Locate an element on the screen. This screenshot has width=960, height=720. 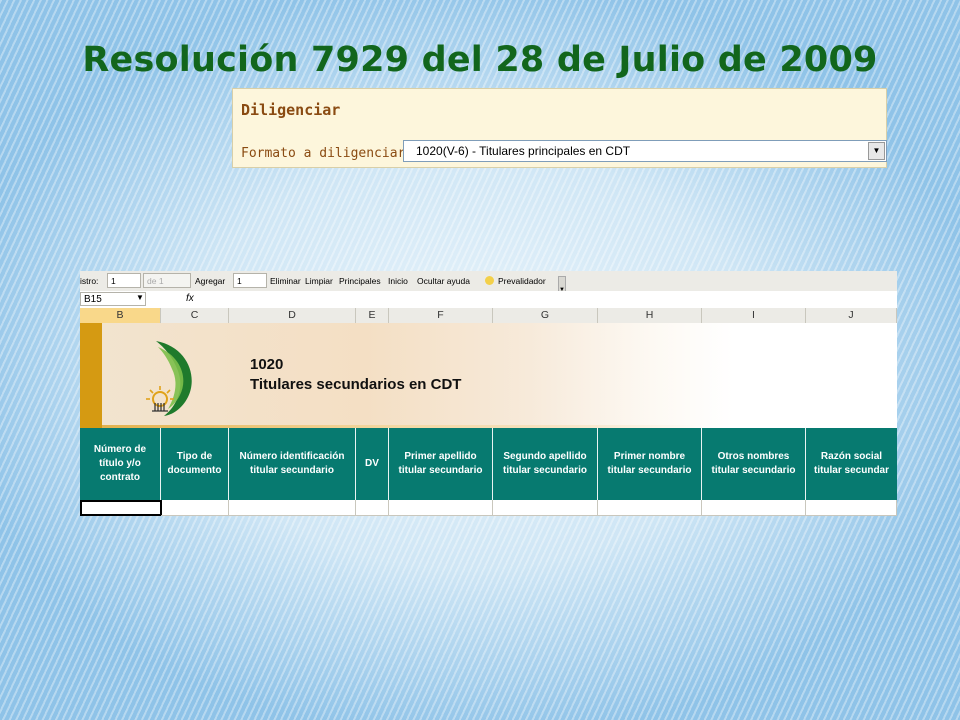
column-header: B is located at coordinates (120, 315).